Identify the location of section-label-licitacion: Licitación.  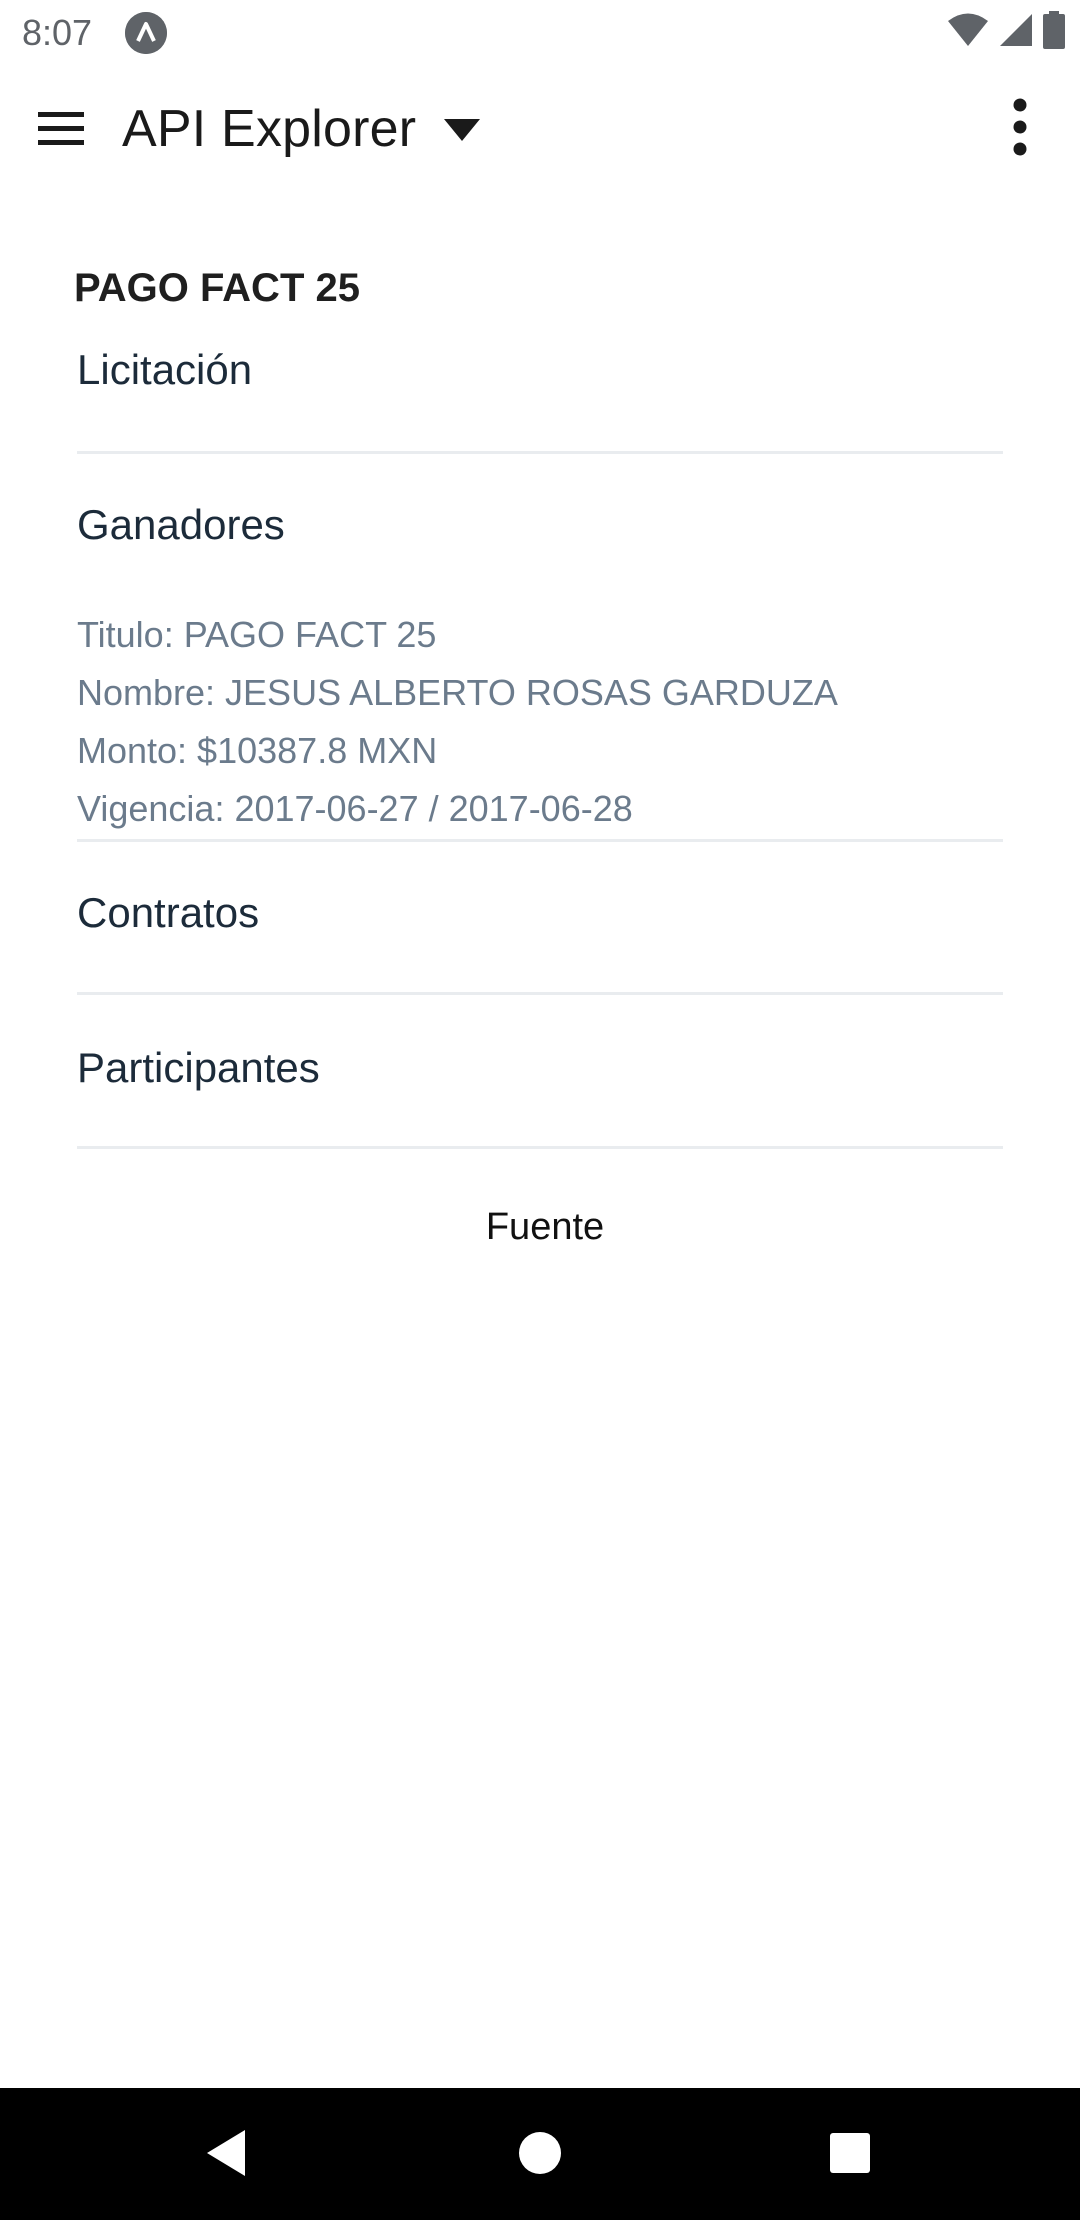
(165, 369).